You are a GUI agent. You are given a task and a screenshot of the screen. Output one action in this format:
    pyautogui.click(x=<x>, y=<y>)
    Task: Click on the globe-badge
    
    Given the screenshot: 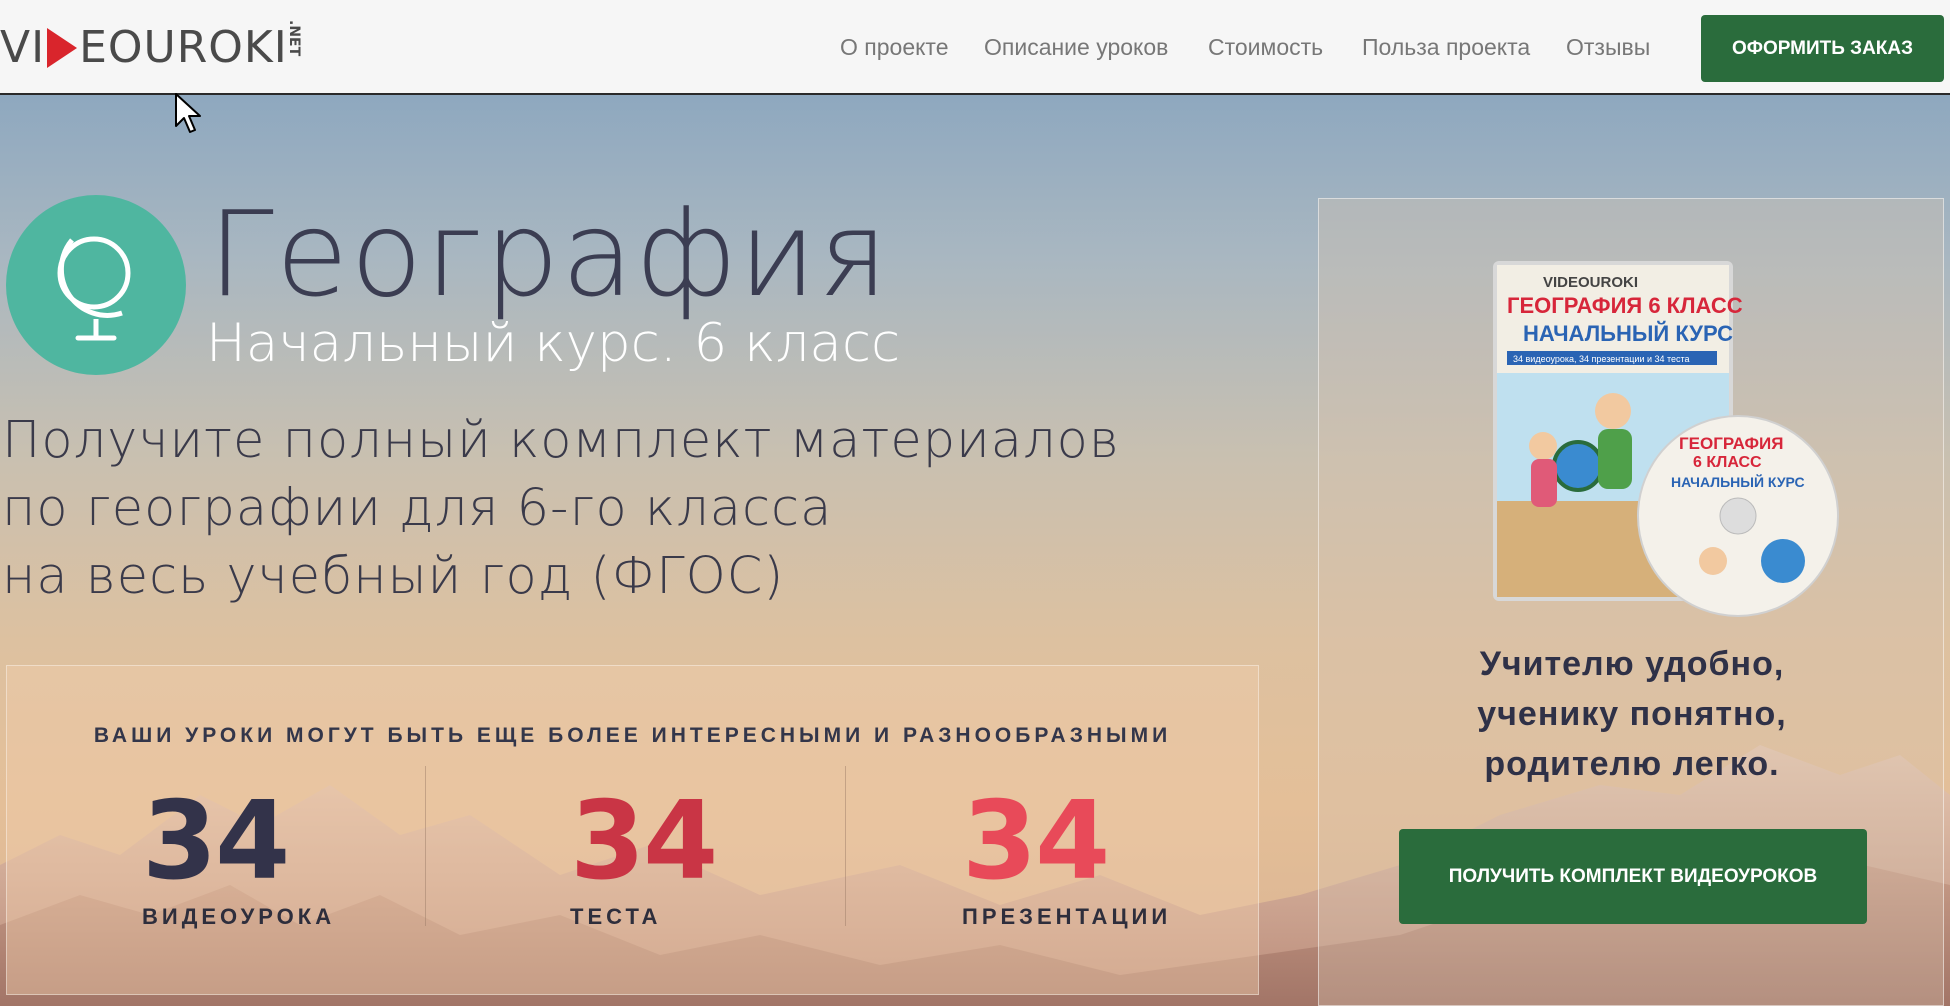 What is the action you would take?
    pyautogui.click(x=96, y=285)
    